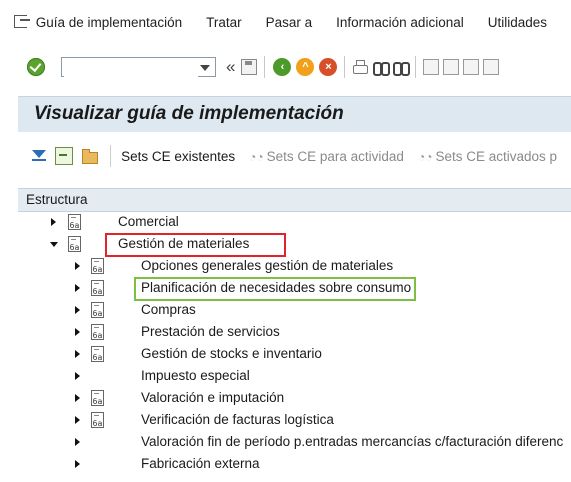 Image resolution: width=571 pixels, height=482 pixels. Describe the element at coordinates (471, 67) in the screenshot. I see `next-page-icon` at that location.